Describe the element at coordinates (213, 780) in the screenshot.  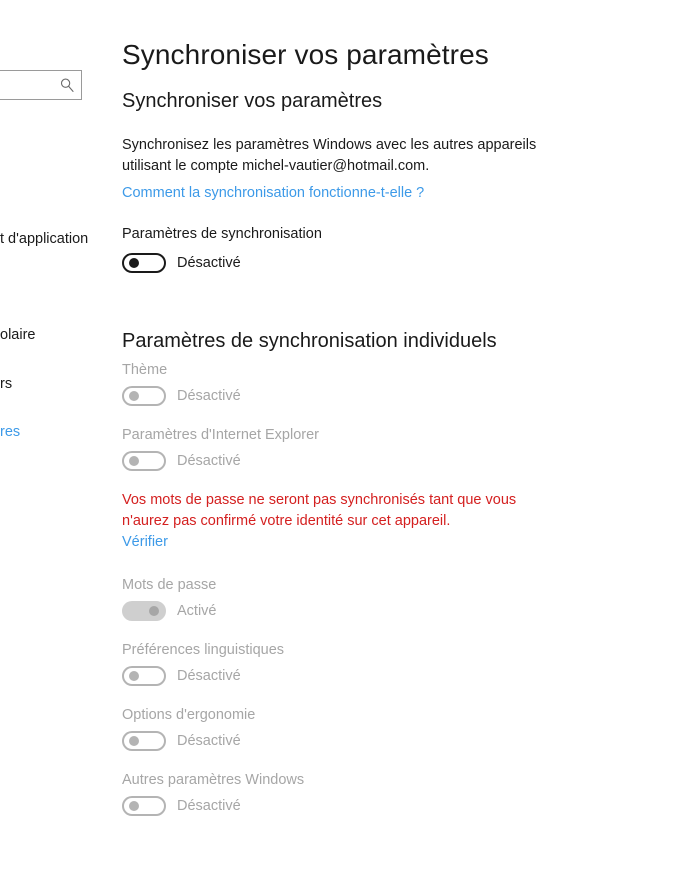
I see `setting-label: Autres paramètres Windows` at that location.